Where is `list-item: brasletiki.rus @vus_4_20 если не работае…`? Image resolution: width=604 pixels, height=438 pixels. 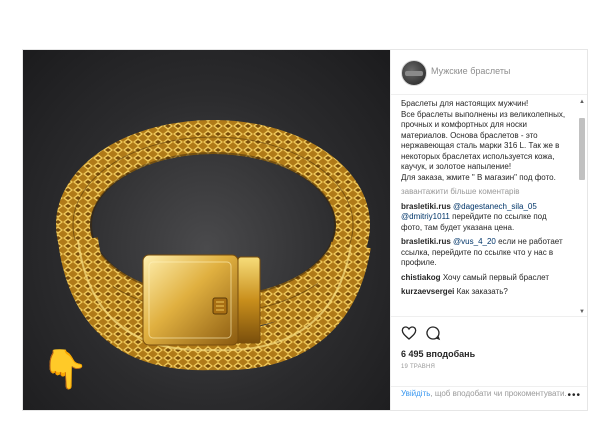
list-item: brasletiki.rus @vus_4_20 если не работае… is located at coordinates (484, 253).